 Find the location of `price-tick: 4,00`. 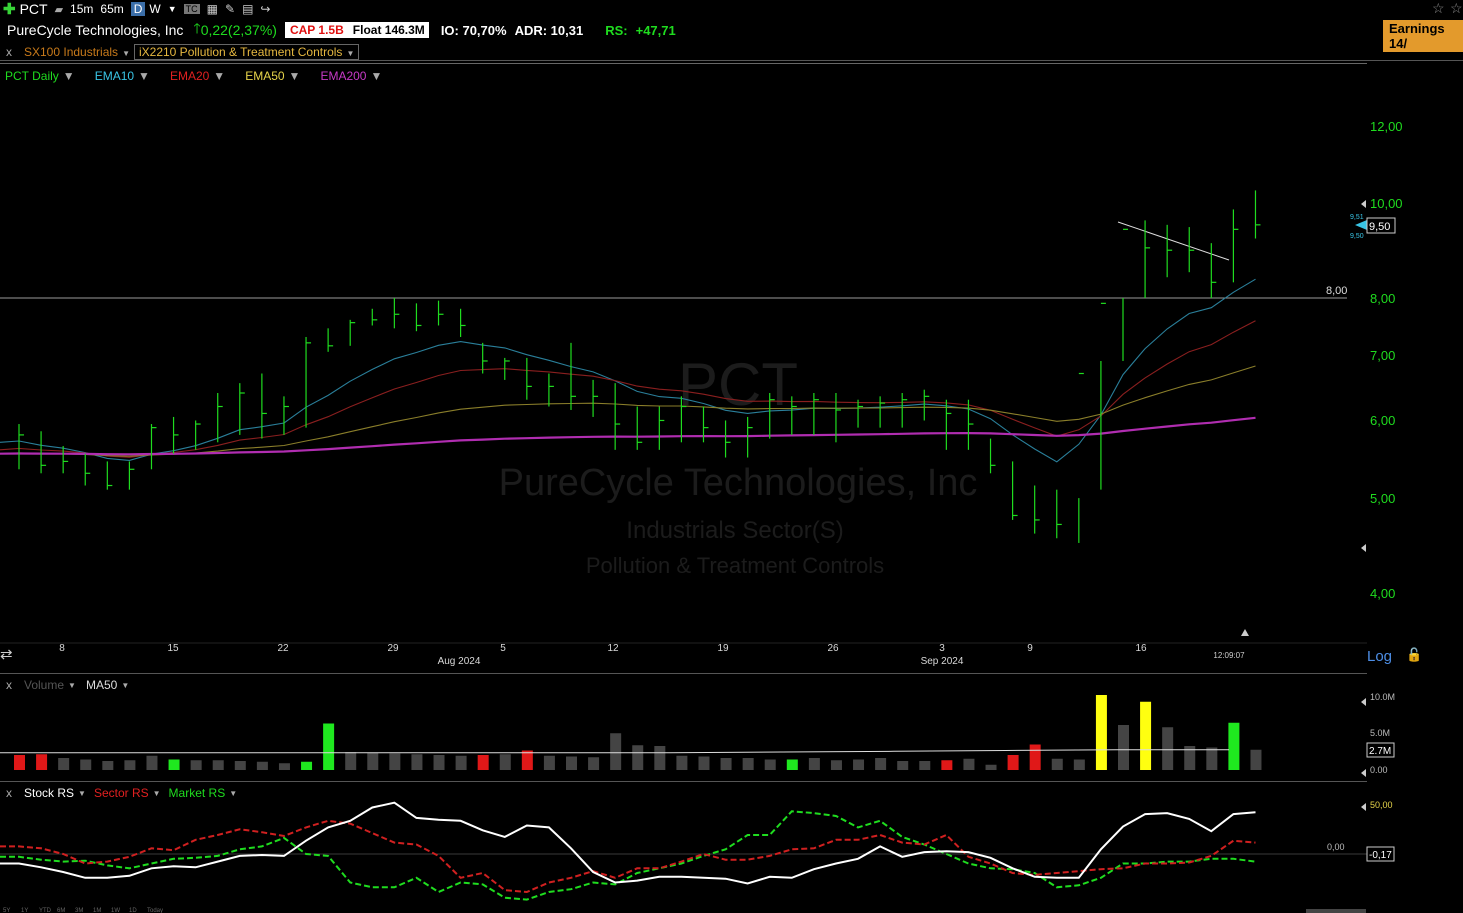

price-tick: 4,00 is located at coordinates (1382, 593).